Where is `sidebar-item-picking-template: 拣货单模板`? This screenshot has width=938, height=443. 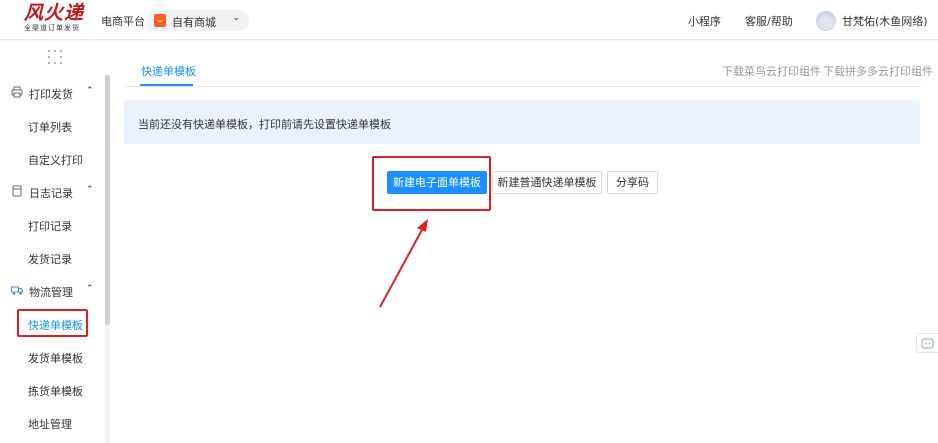 sidebar-item-picking-template: 拣货单模板 is located at coordinates (52, 390).